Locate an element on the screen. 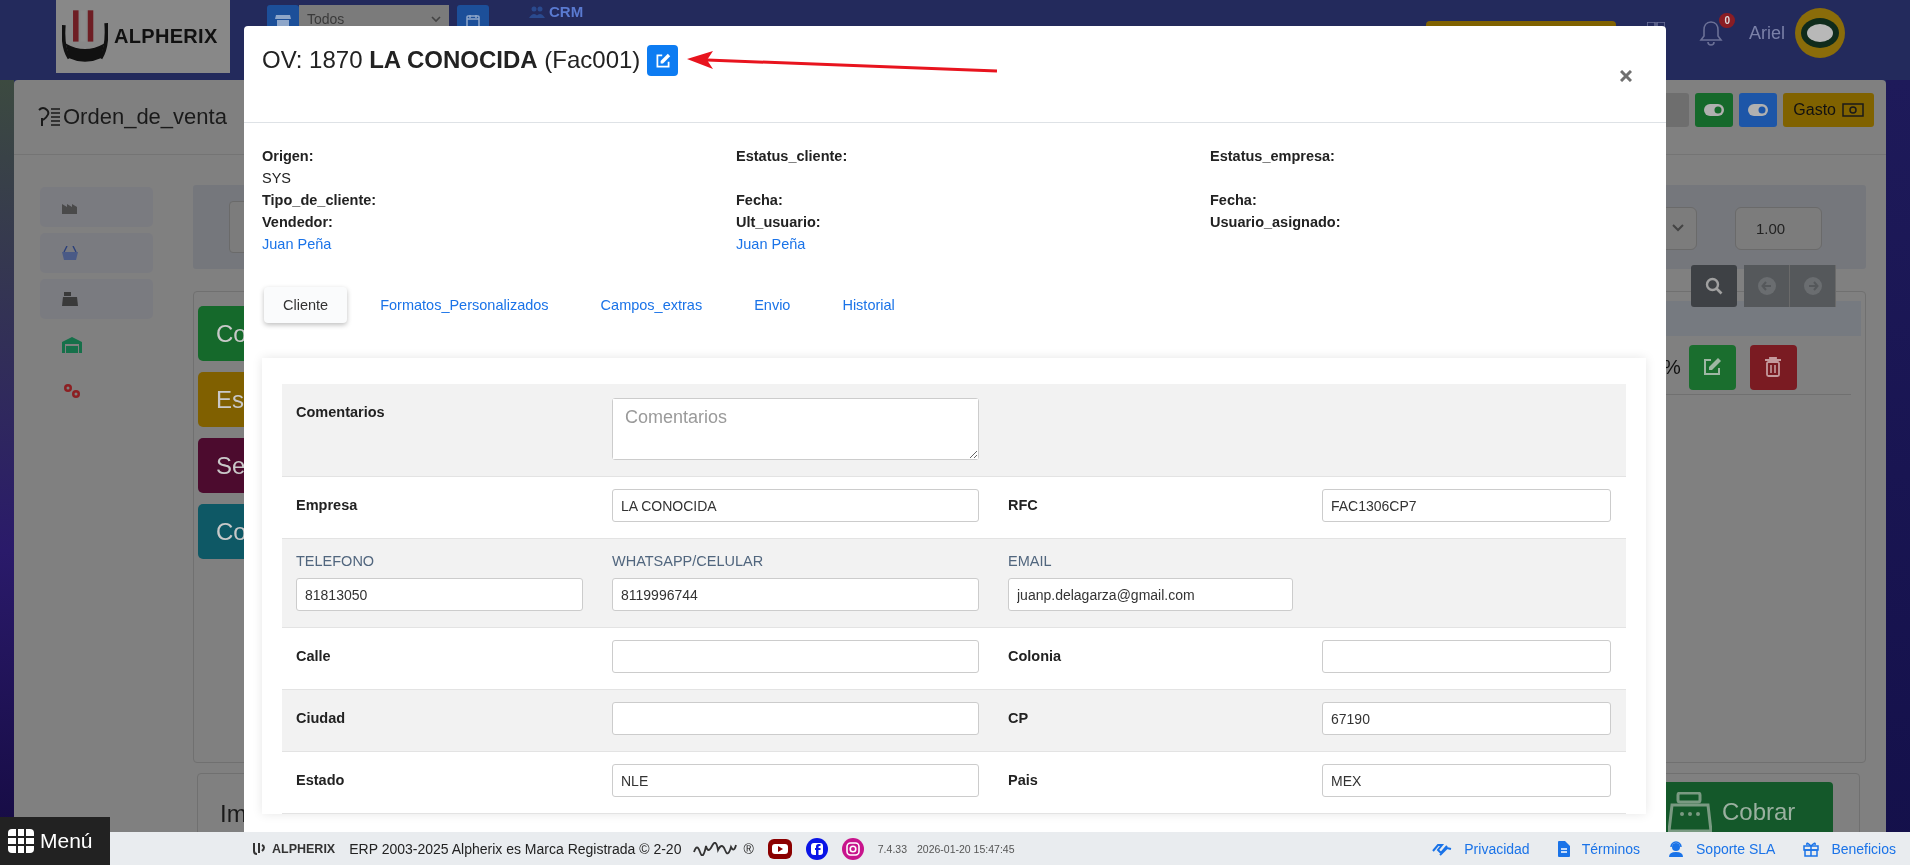 This screenshot has height=865, width=1910. text-field: 67190 is located at coordinates (1466, 718).